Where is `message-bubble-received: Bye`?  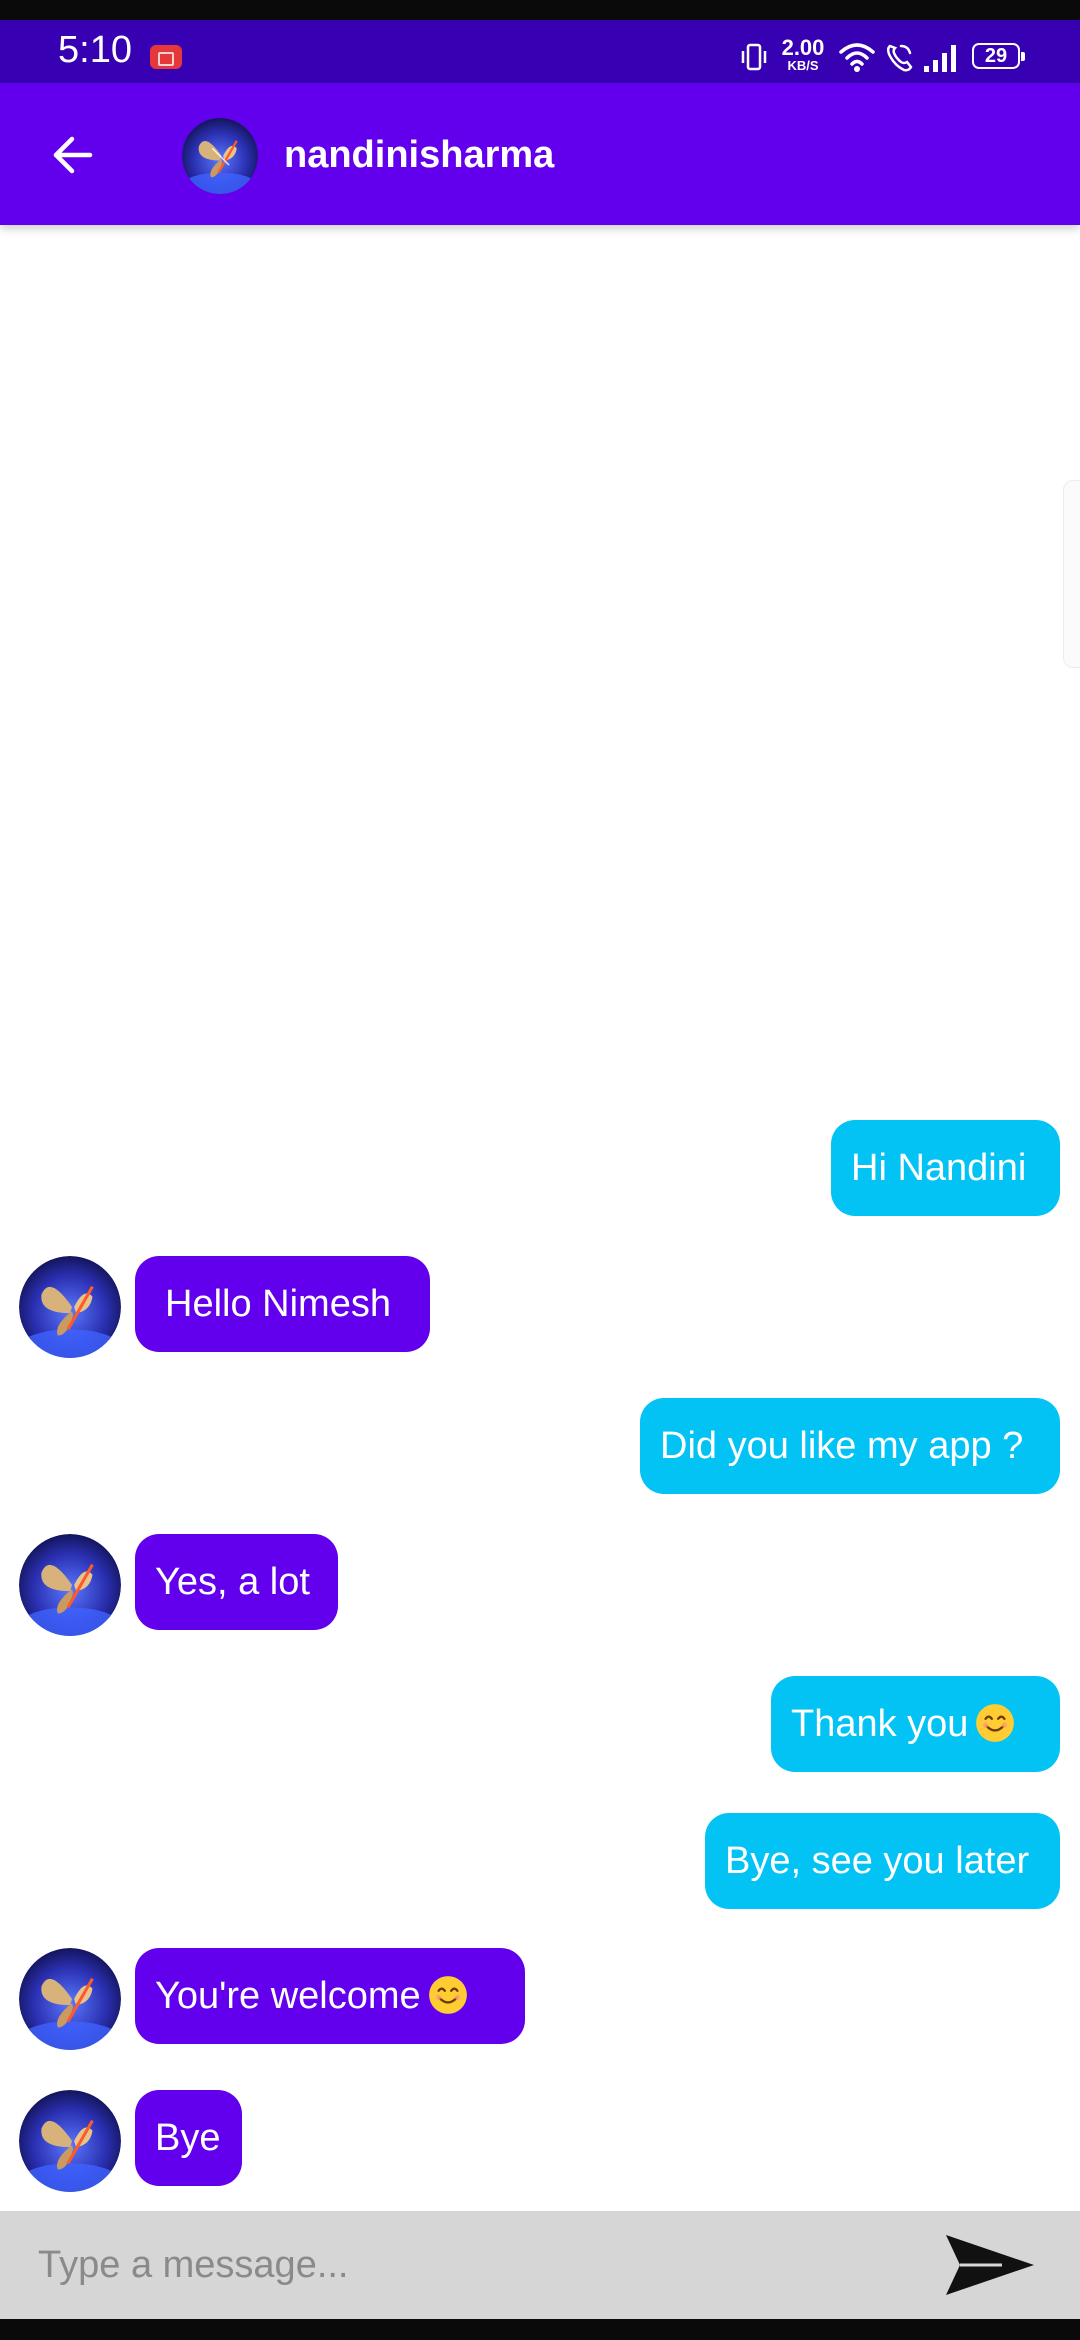 message-bubble-received: Bye is located at coordinates (188, 2138).